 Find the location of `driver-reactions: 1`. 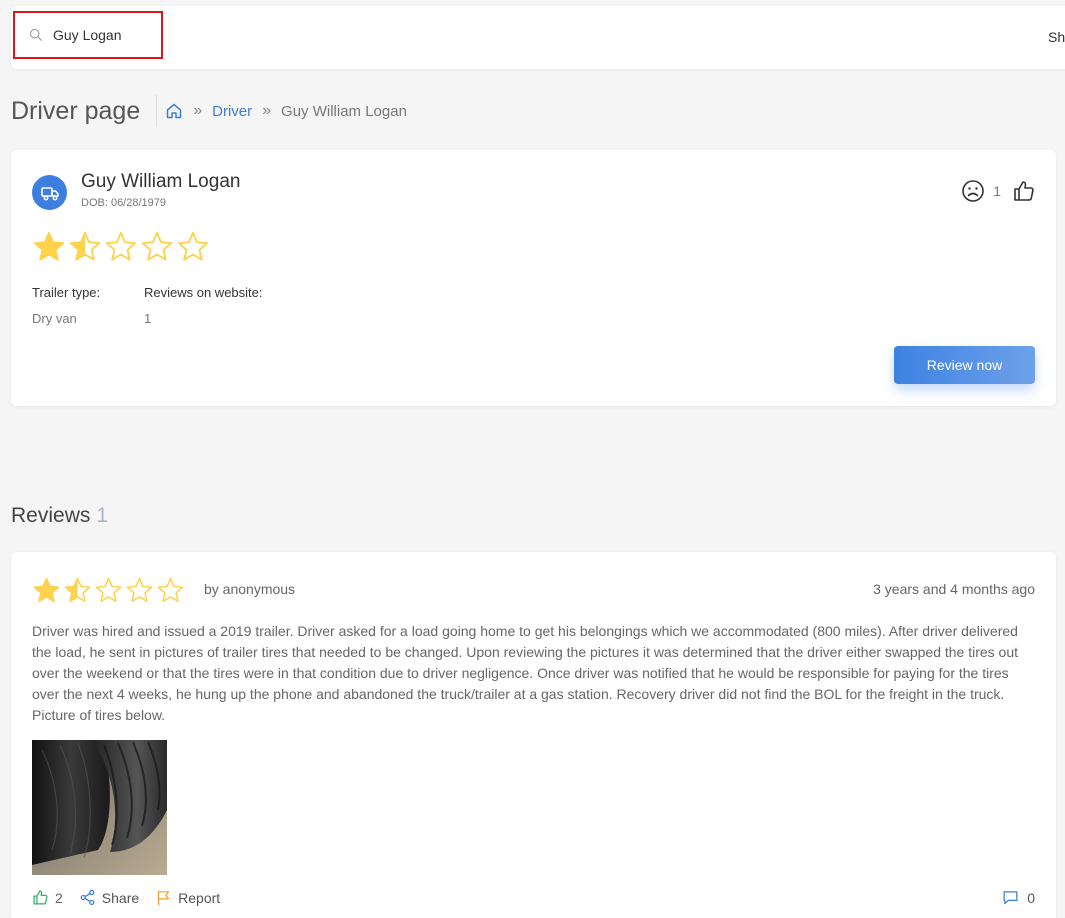

driver-reactions: 1 is located at coordinates (998, 191).